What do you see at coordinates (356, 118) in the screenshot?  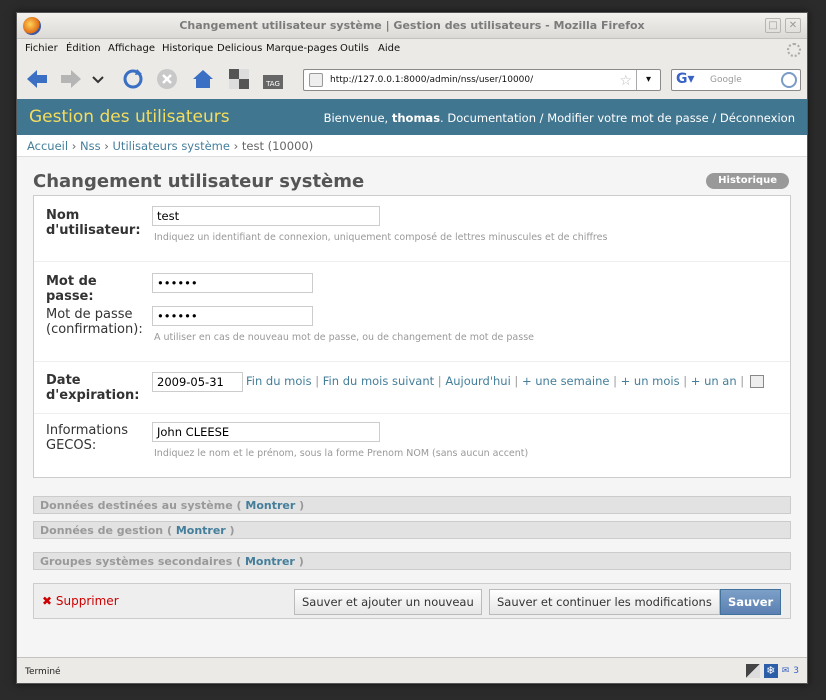 I see `welcome-text: Bienvenue,` at bounding box center [356, 118].